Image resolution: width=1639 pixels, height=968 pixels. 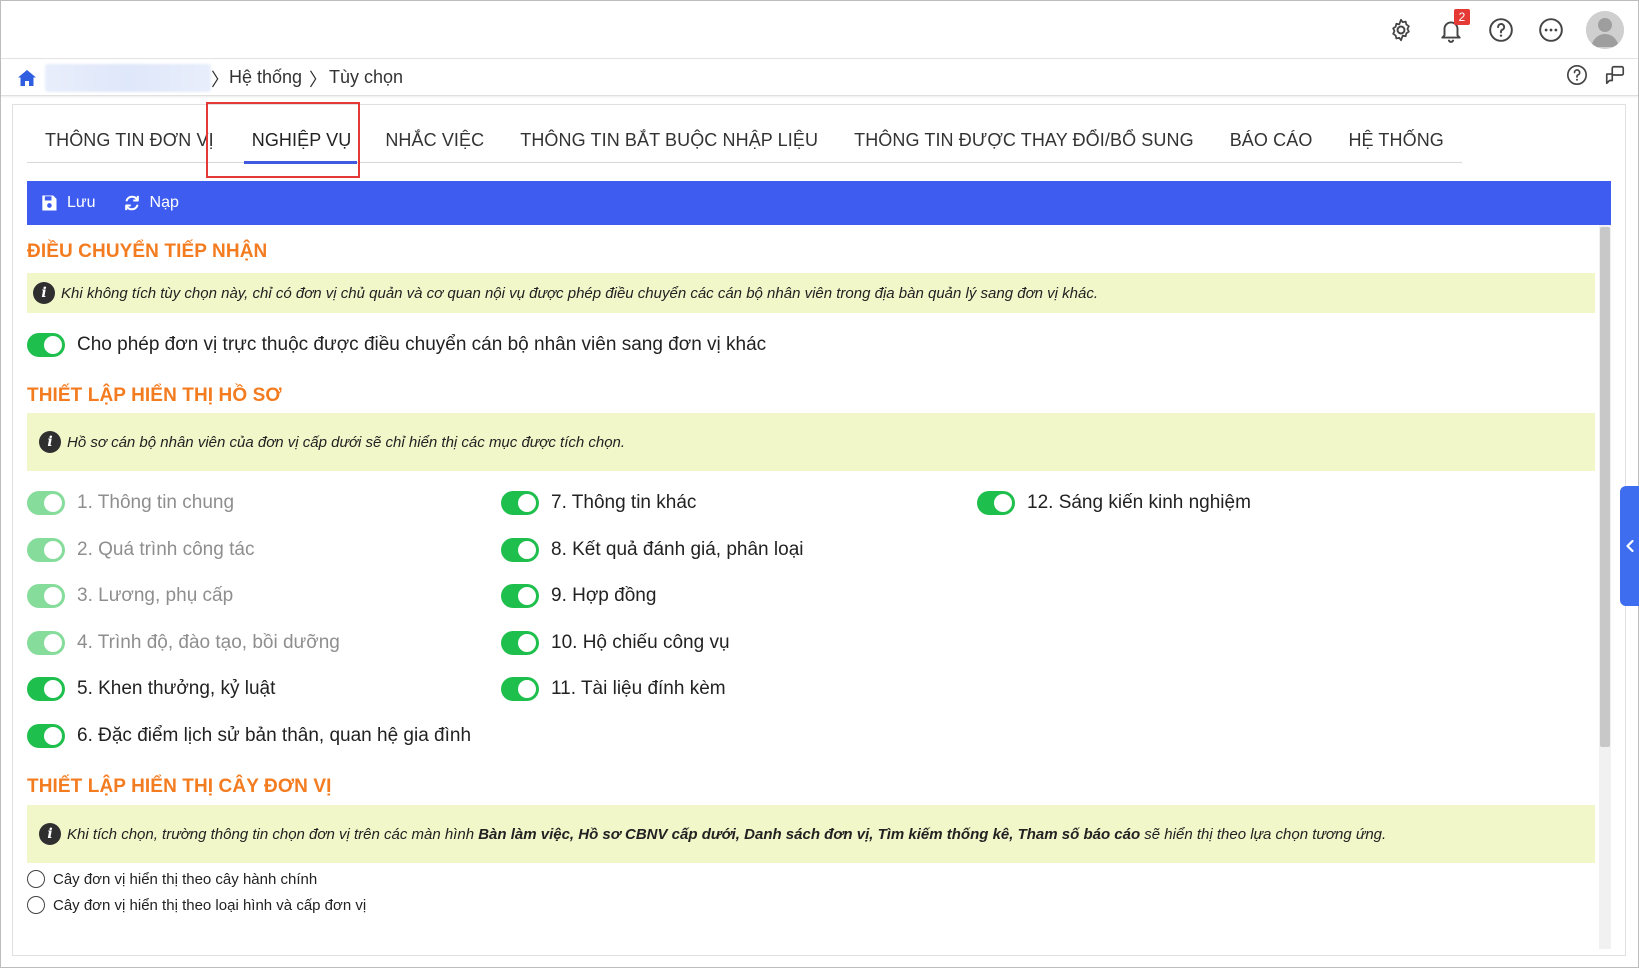 What do you see at coordinates (128, 78) in the screenshot?
I see `unit-name-redacted` at bounding box center [128, 78].